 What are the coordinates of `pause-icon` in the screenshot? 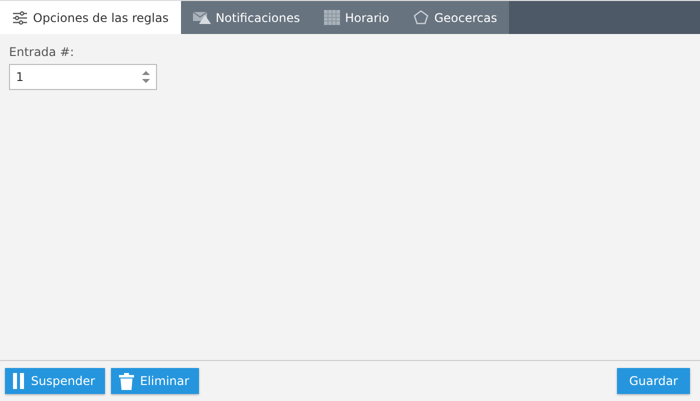 It's located at (19, 381).